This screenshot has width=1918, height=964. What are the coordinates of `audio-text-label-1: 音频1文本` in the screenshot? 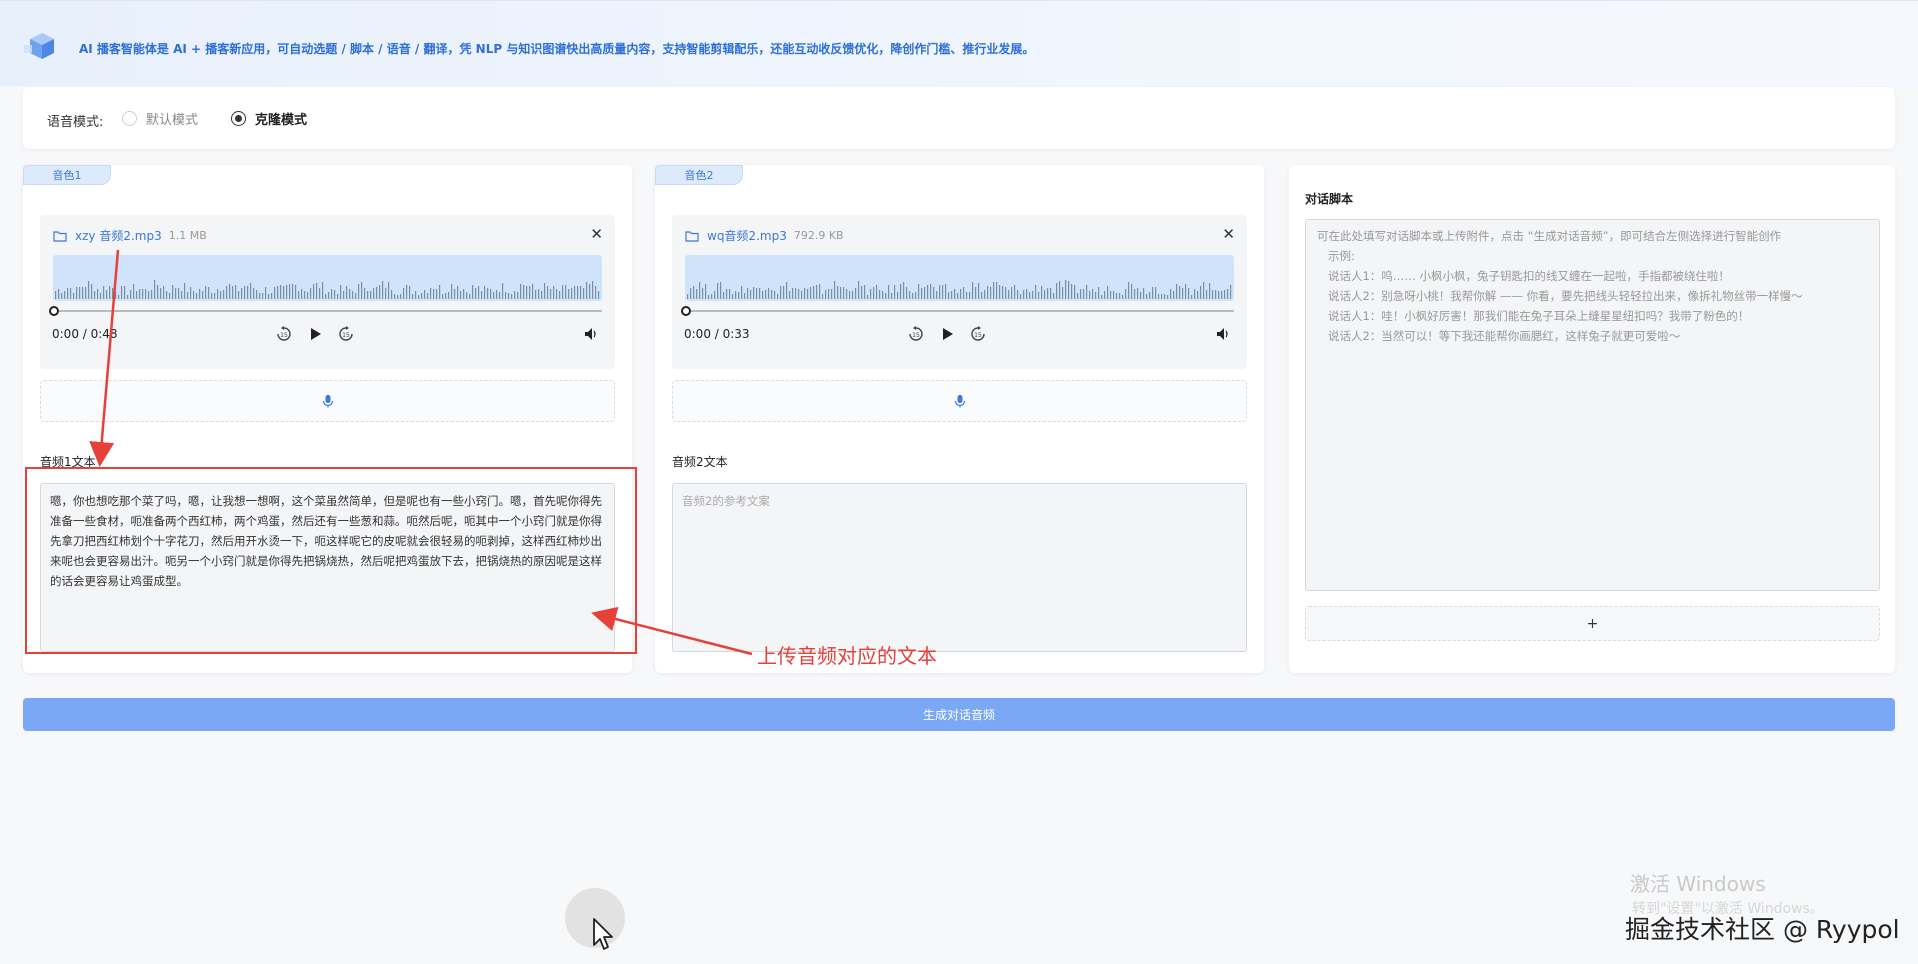 It's located at (68, 462).